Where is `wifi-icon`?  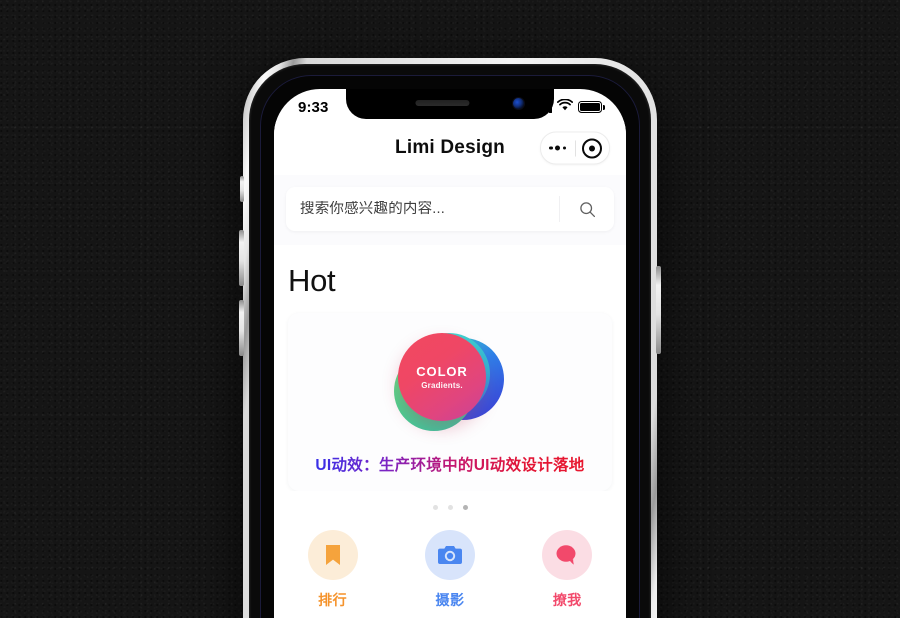
wifi-icon is located at coordinates (565, 107).